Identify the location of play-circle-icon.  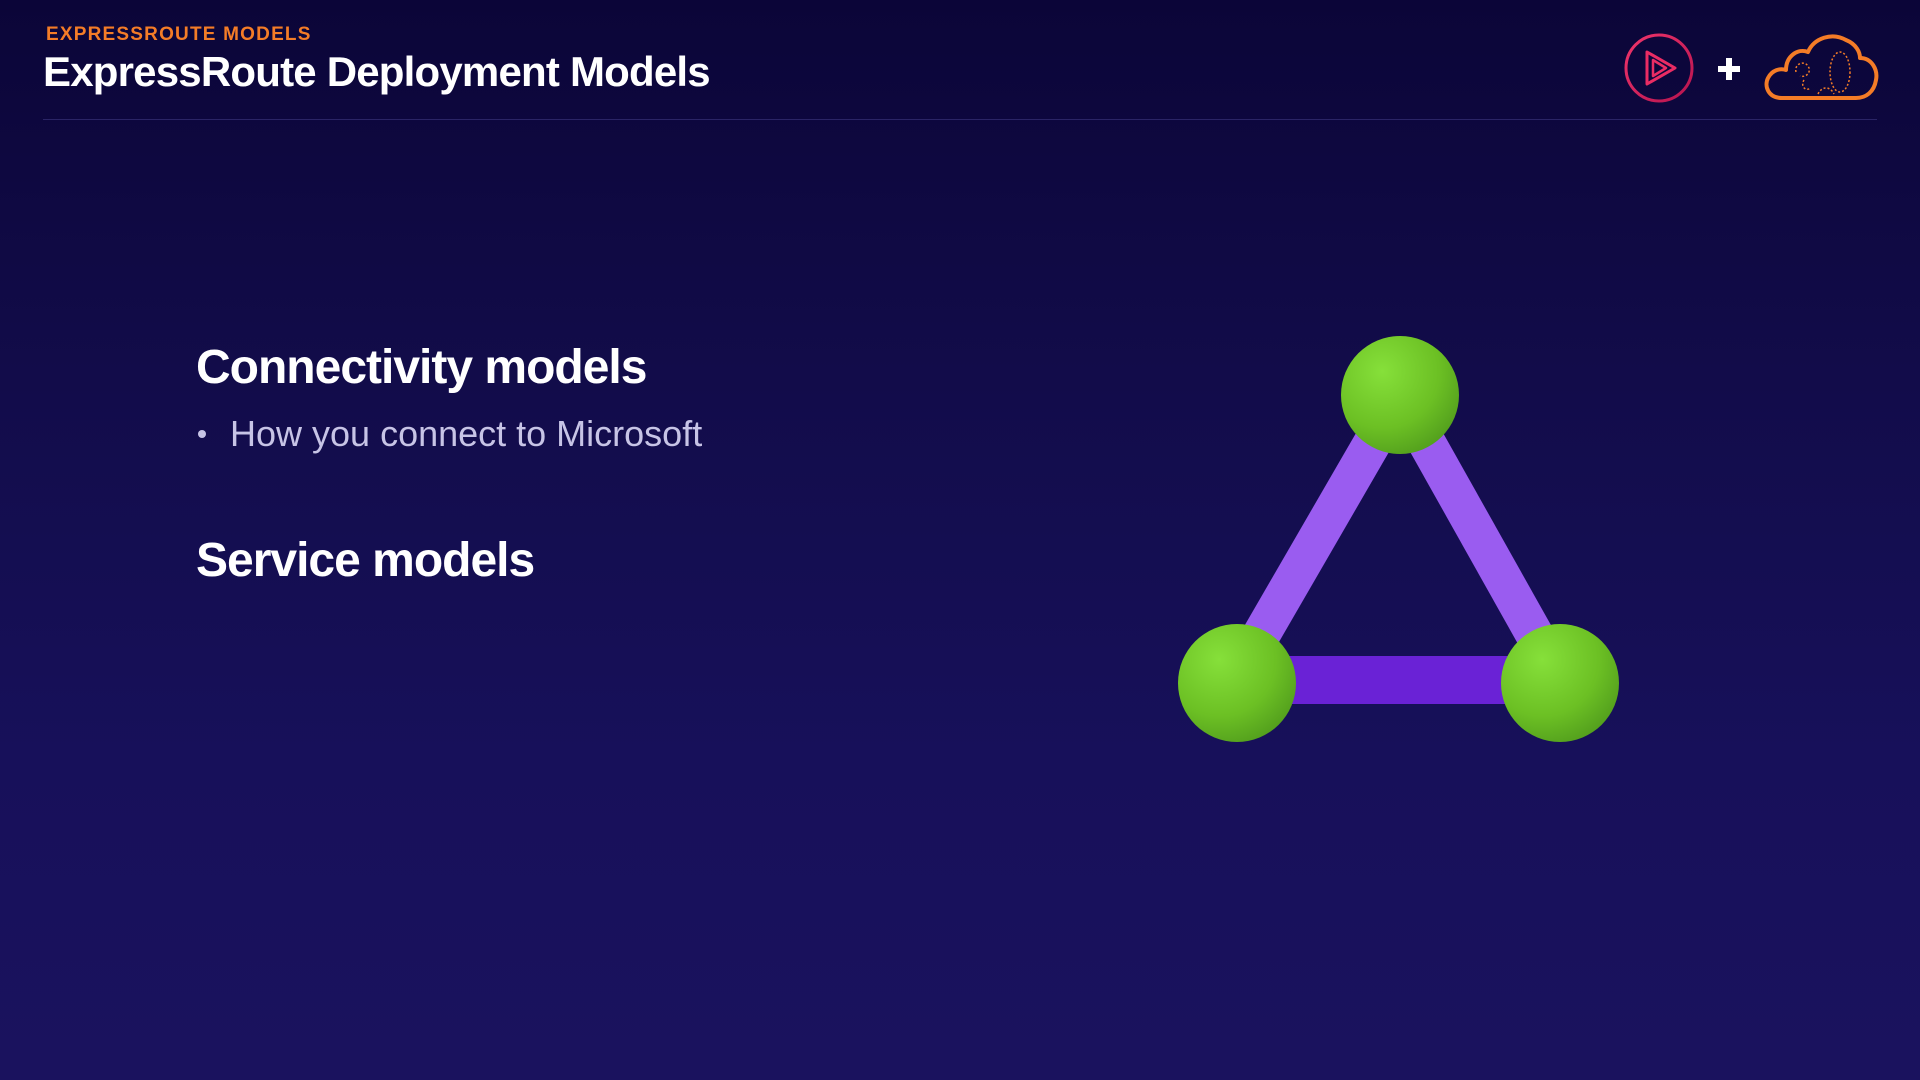
(1659, 68).